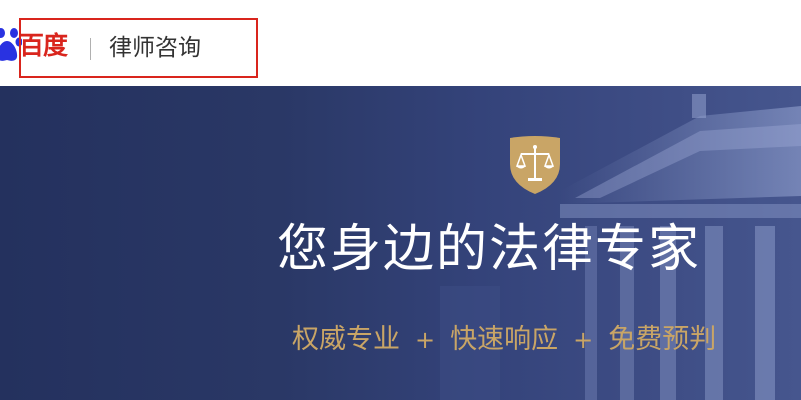 The image size is (801, 400). Describe the element at coordinates (535, 165) in the screenshot. I see `shield-scales-icon` at that location.